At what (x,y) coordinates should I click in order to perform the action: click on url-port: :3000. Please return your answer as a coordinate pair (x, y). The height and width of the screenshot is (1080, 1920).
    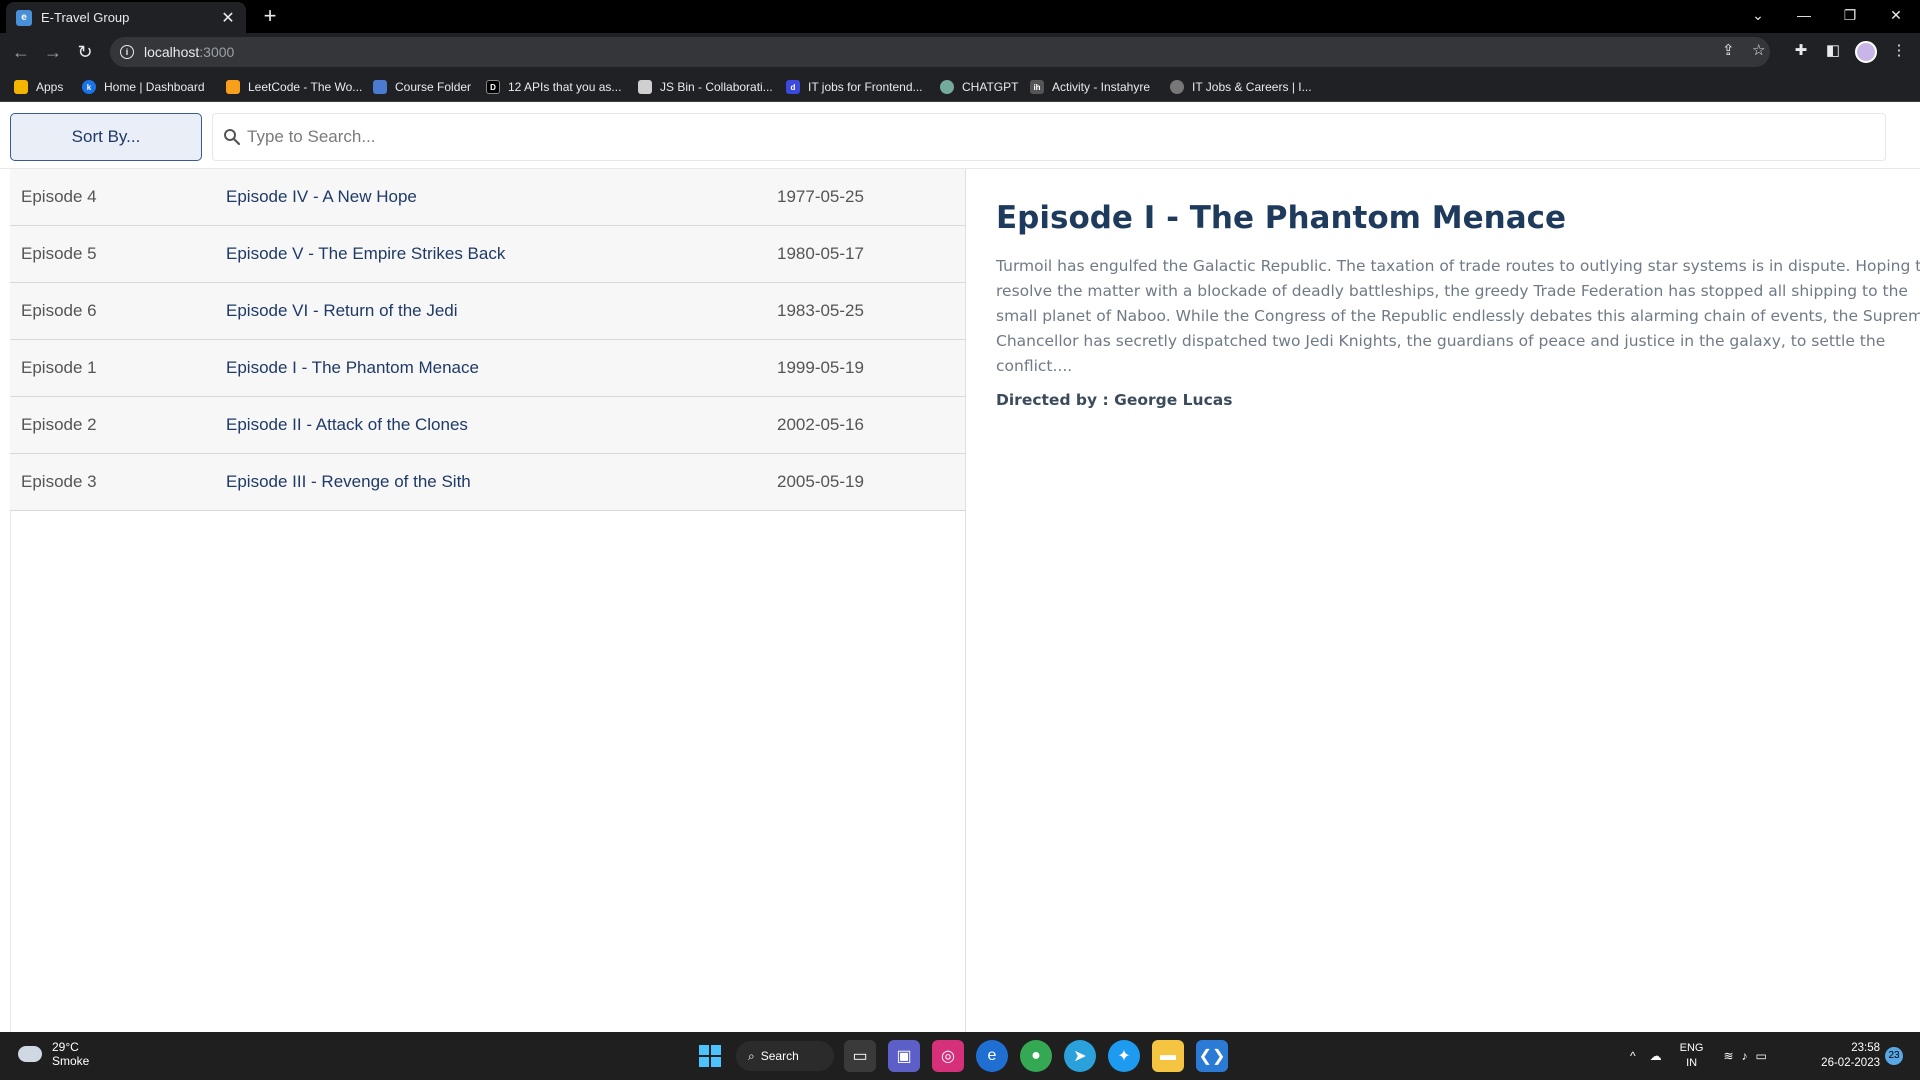
    Looking at the image, I should click on (217, 52).